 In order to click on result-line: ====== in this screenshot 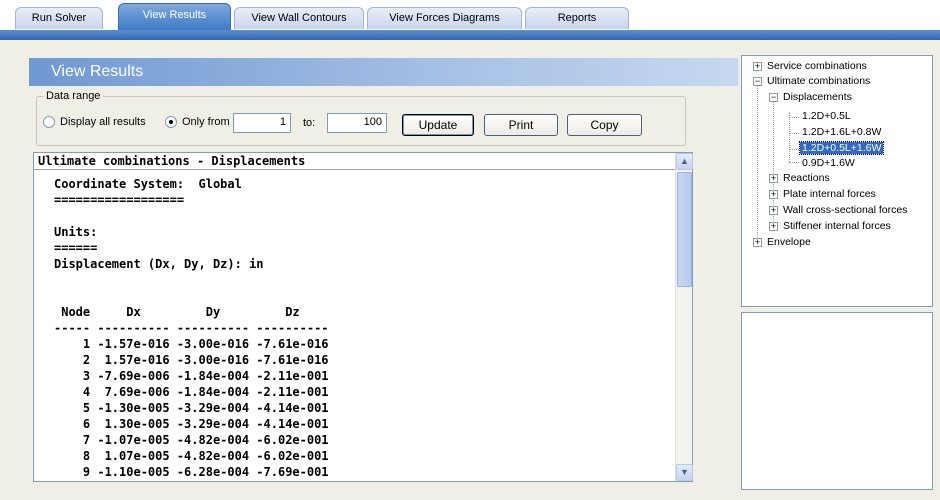, I will do `click(76, 248)`.